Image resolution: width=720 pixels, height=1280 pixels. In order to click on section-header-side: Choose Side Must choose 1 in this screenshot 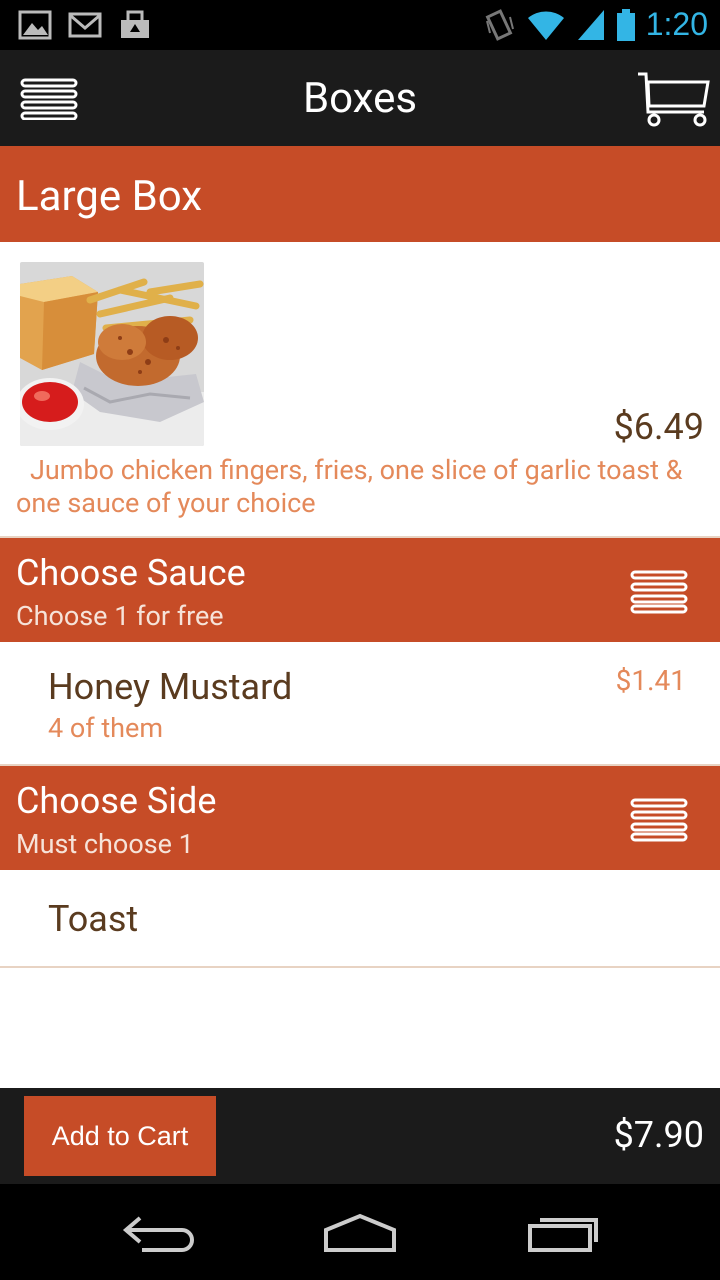, I will do `click(360, 818)`.